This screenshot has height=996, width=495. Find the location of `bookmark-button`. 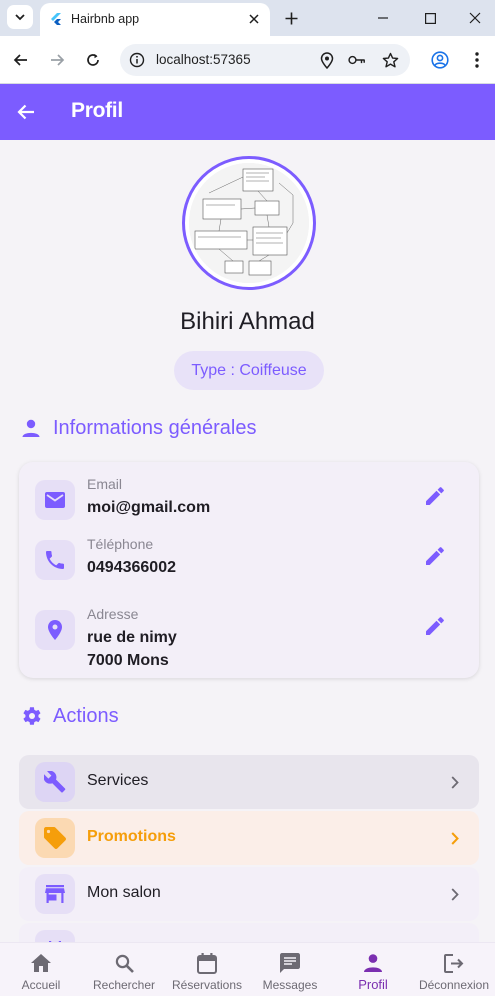

bookmark-button is located at coordinates (390, 60).